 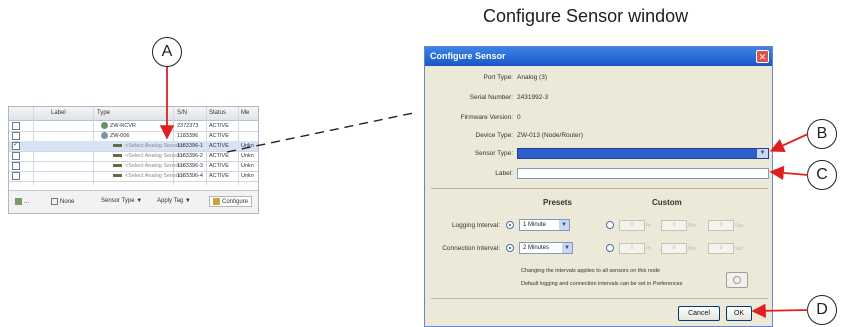 What do you see at coordinates (780, 310) in the screenshot?
I see `arrow-d` at bounding box center [780, 310].